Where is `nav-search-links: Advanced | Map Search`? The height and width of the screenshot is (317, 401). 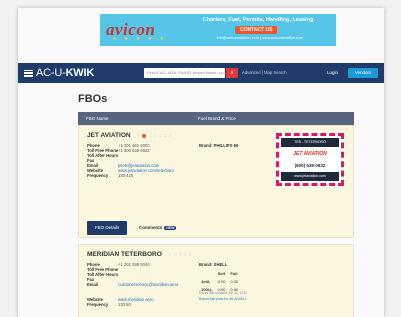 nav-search-links: Advanced | Map Search is located at coordinates (264, 72).